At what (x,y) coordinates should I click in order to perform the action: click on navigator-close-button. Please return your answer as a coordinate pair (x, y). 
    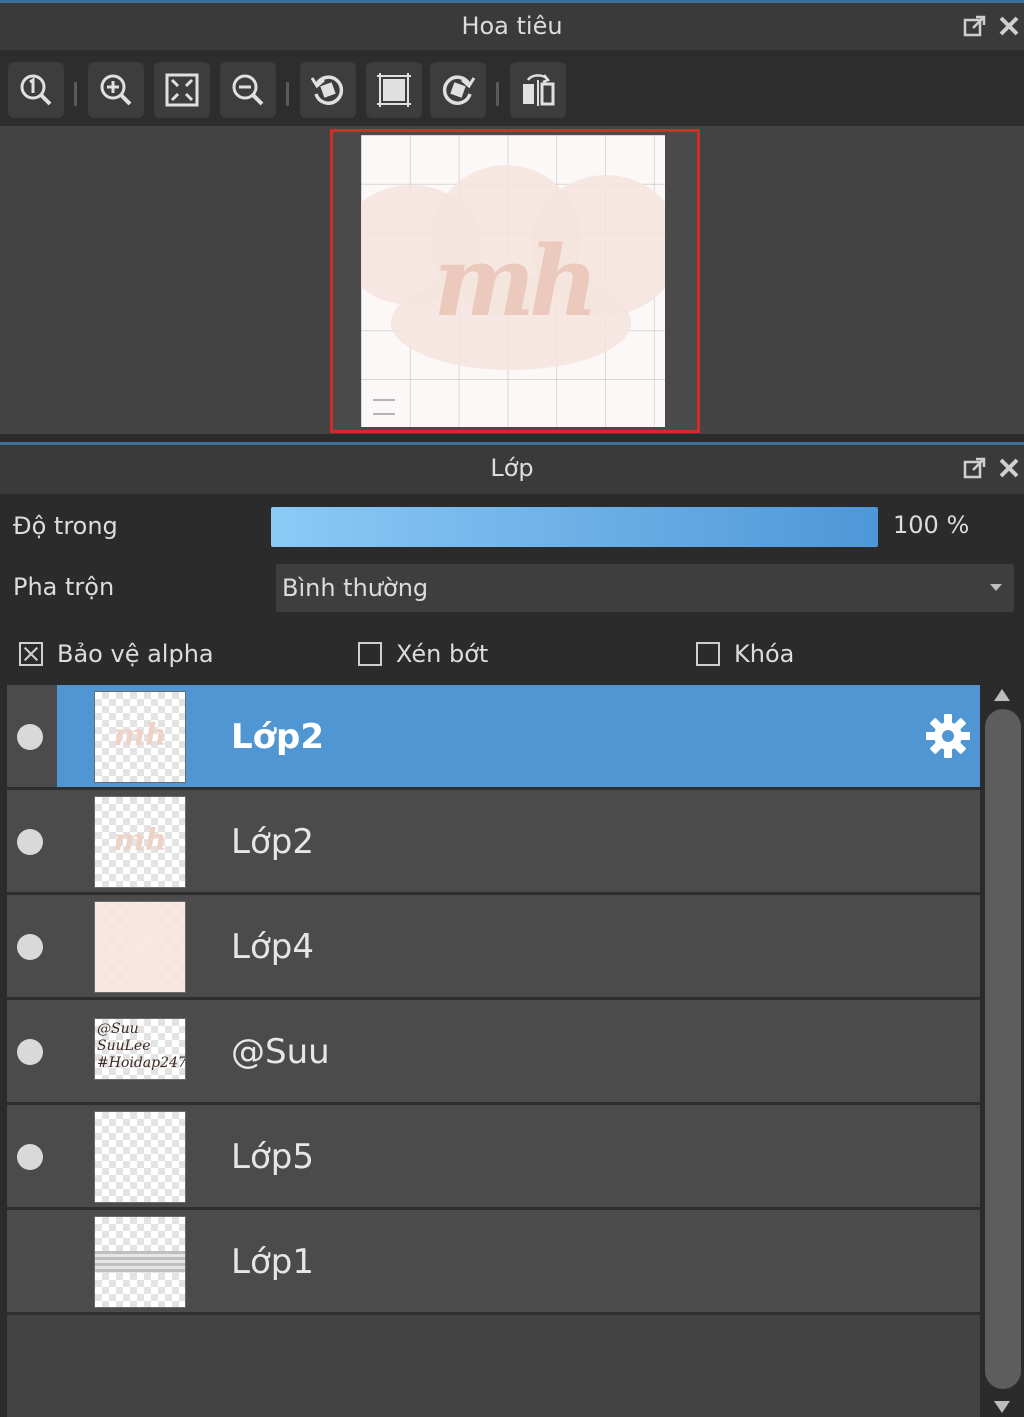
    Looking at the image, I should click on (1009, 26).